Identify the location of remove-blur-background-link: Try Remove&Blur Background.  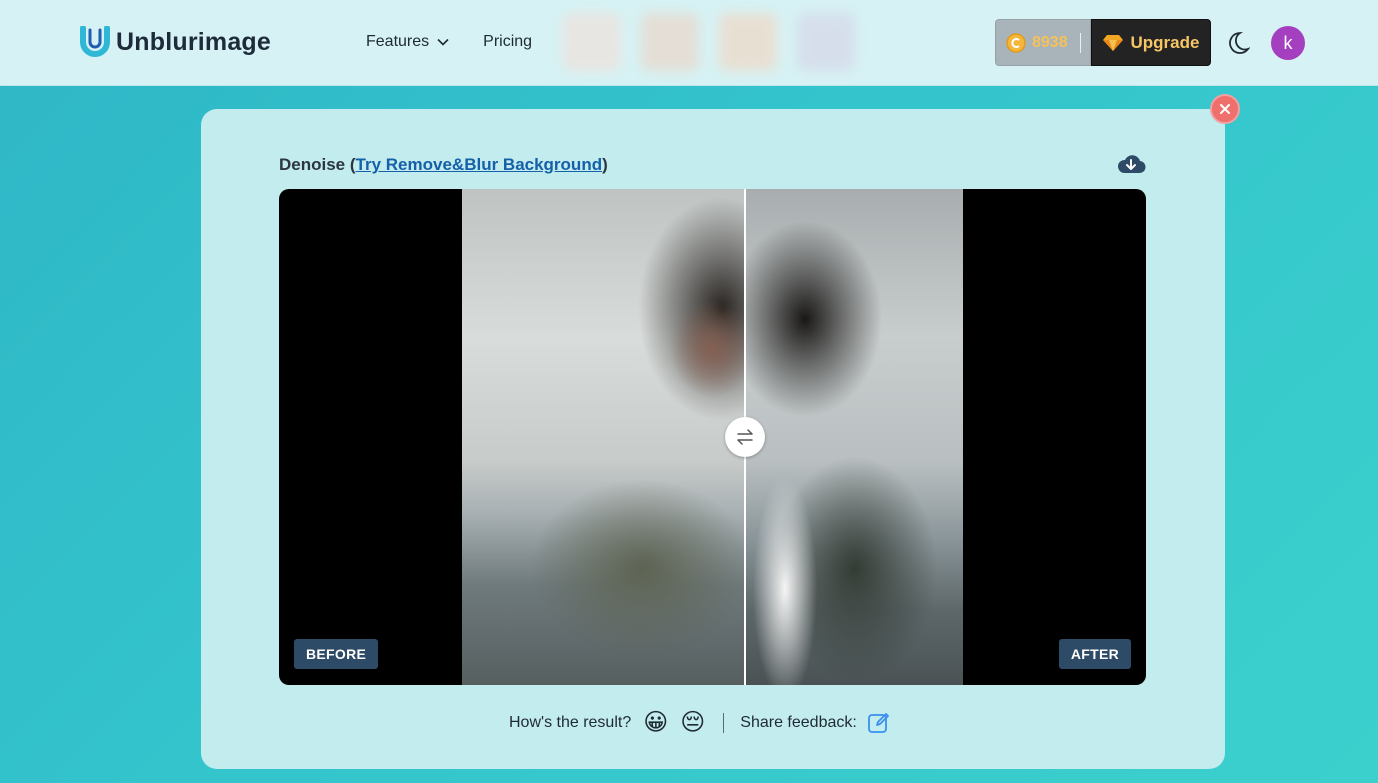
(479, 164).